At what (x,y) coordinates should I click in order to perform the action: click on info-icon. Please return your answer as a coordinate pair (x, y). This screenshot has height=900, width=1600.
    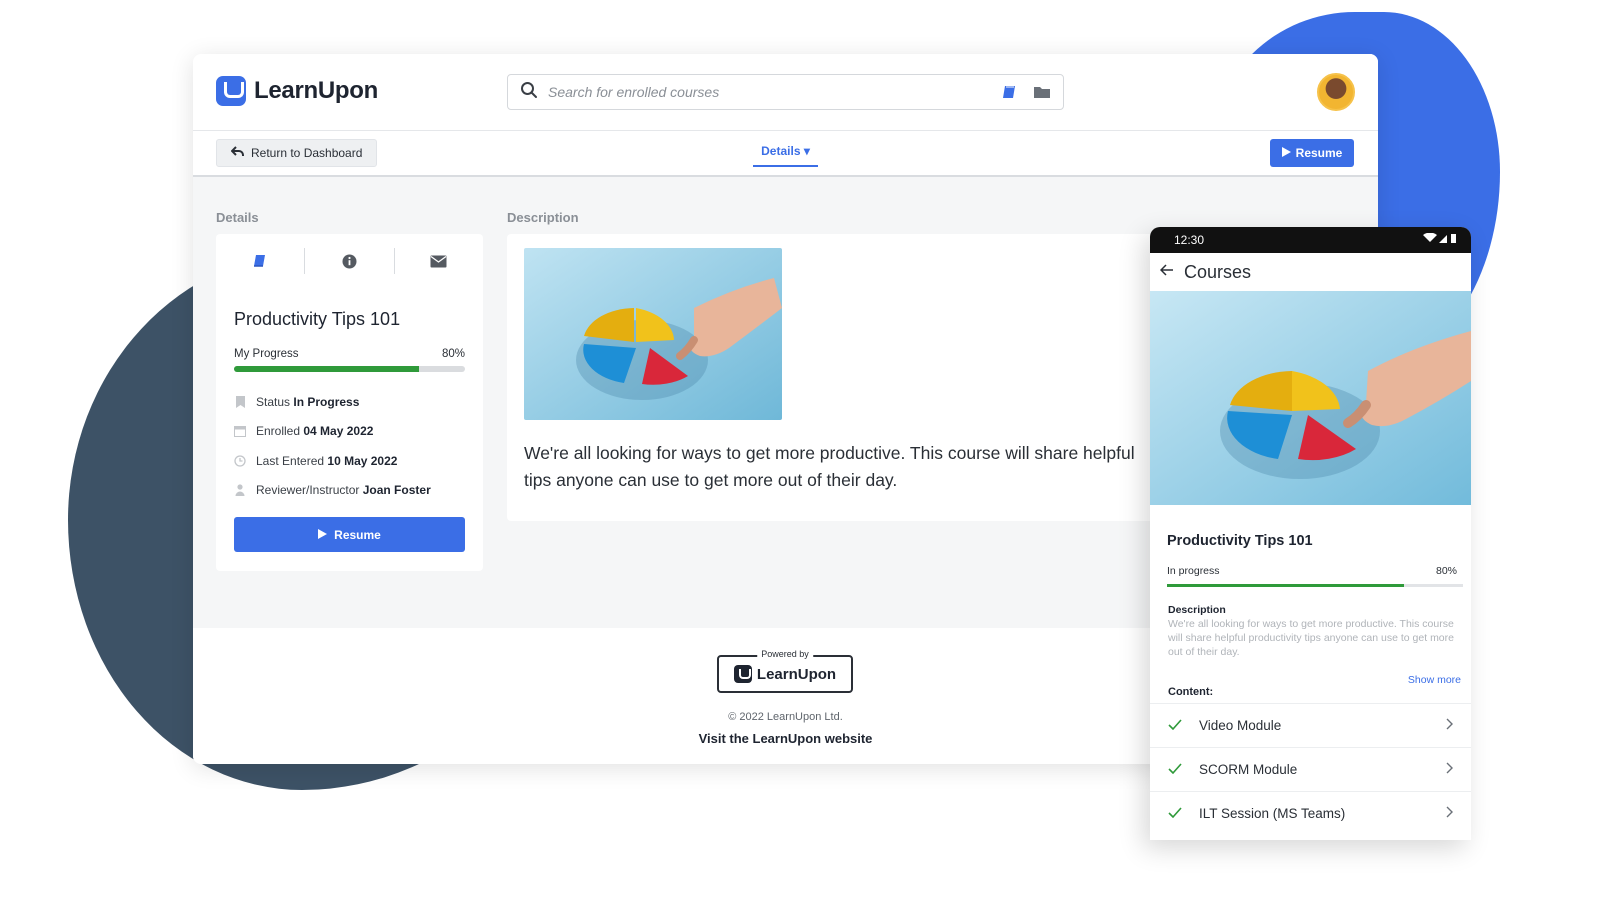
    Looking at the image, I should click on (350, 261).